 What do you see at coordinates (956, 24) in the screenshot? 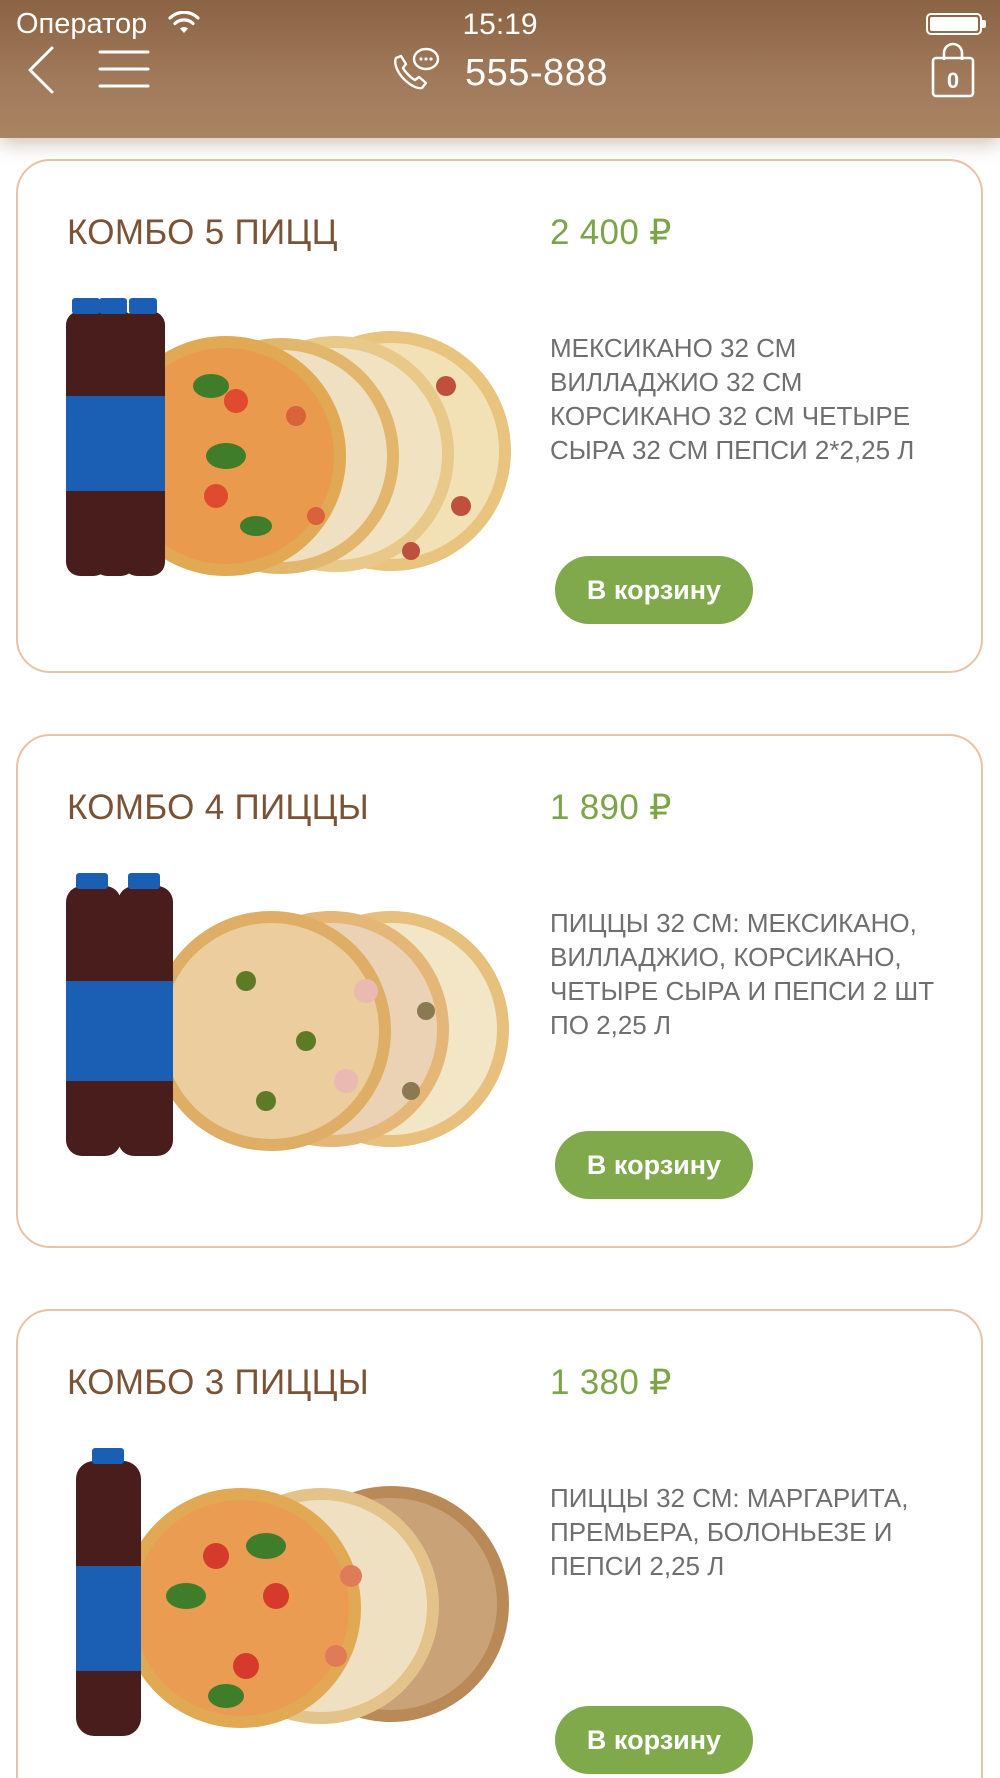
I see `battery-icon` at bounding box center [956, 24].